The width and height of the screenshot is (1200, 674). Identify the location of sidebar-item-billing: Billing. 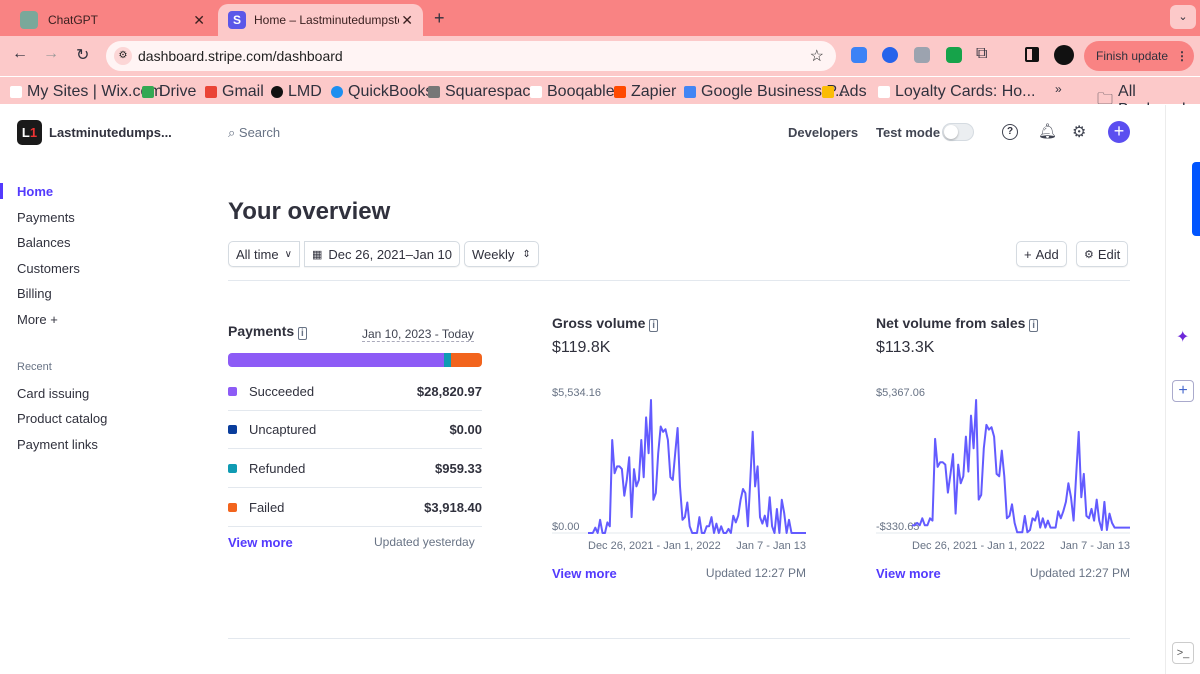
(34, 293).